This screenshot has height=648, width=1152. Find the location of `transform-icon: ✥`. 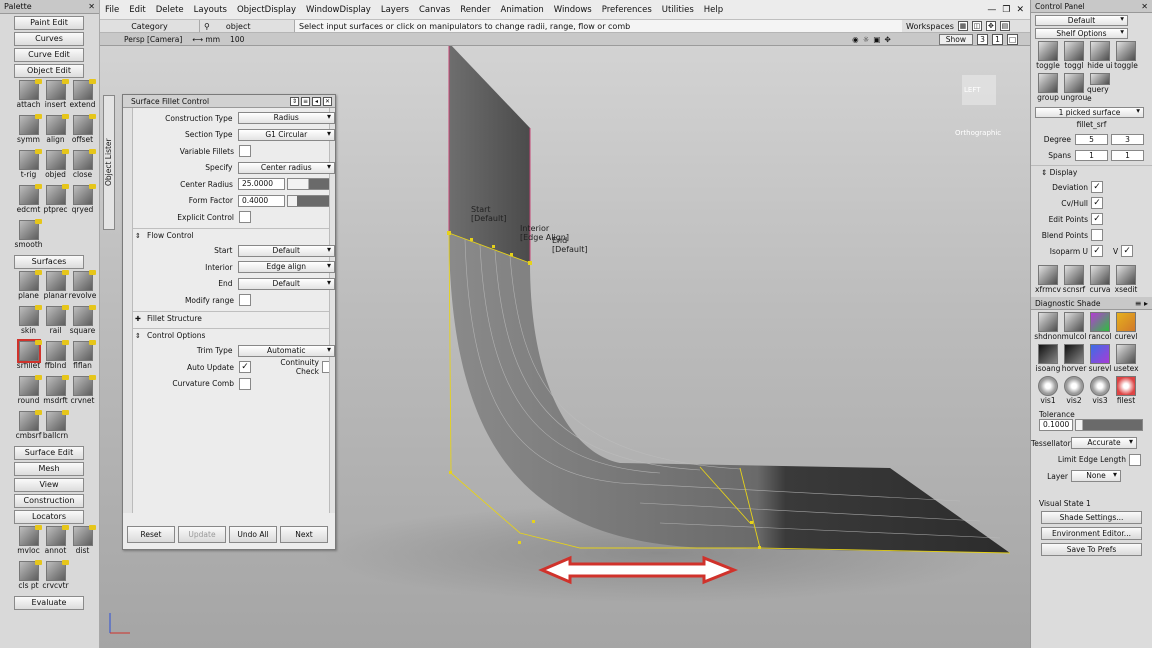

transform-icon: ✥ is located at coordinates (990, 26).